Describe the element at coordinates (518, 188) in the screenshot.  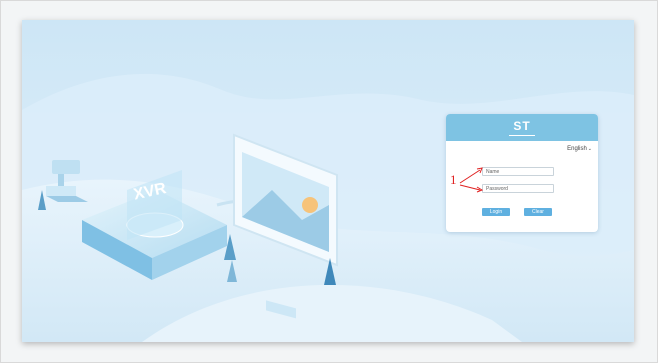
I see `password-input: Password` at that location.